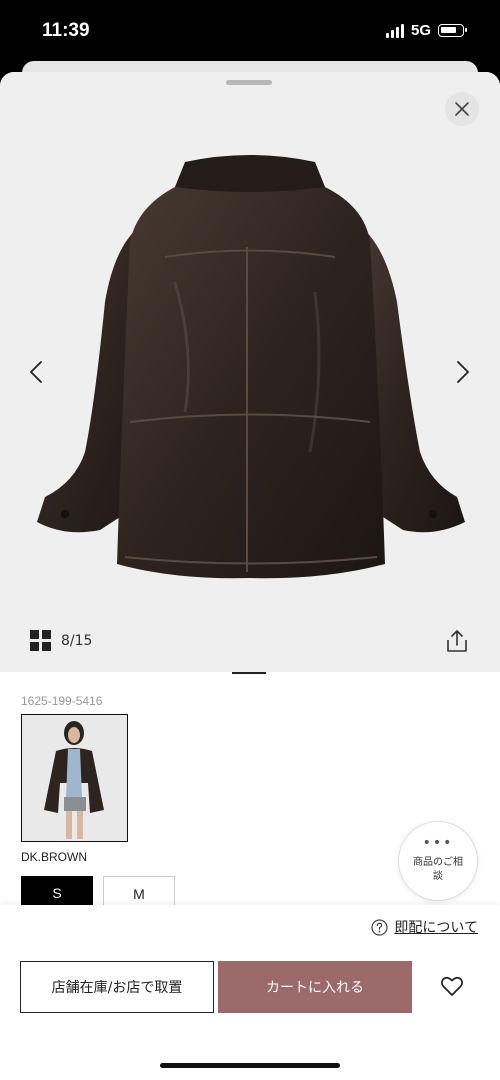 This screenshot has width=500, height=1080. I want to click on consult-label: 商品のご相談, so click(438, 869).